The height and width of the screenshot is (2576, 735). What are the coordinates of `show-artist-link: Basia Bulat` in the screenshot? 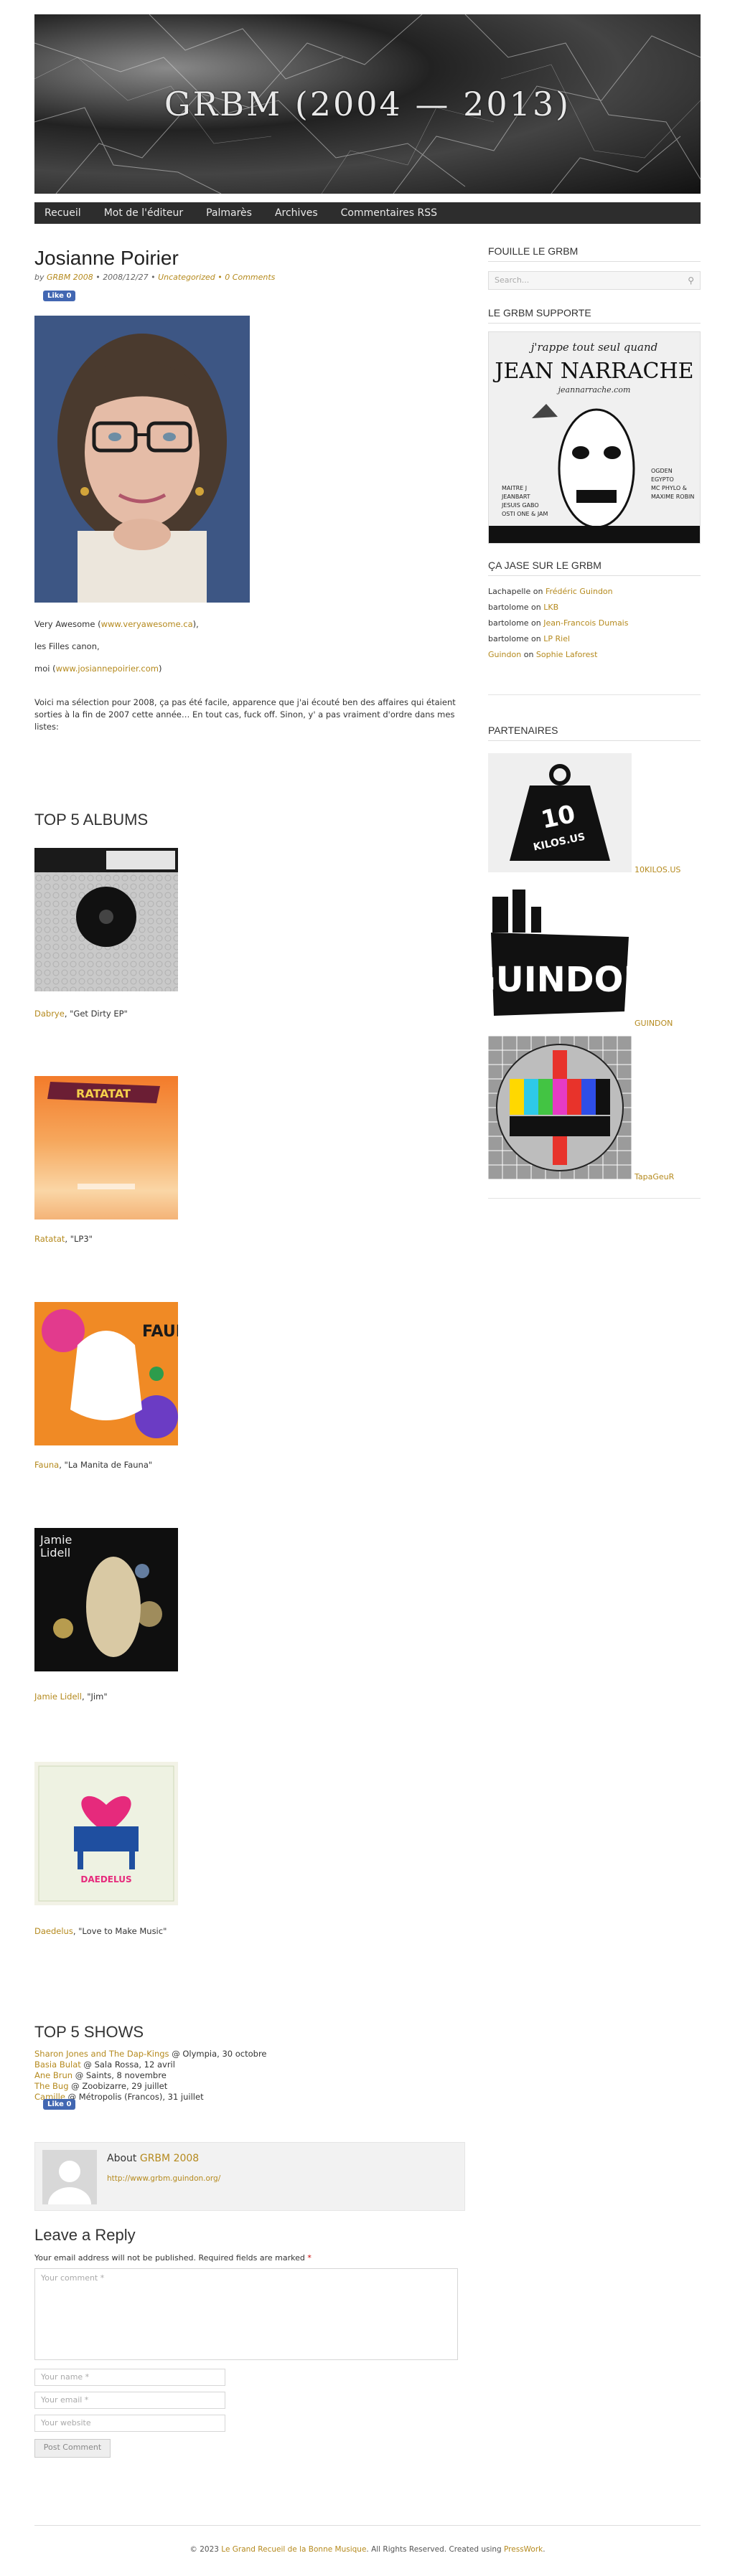 It's located at (57, 2065).